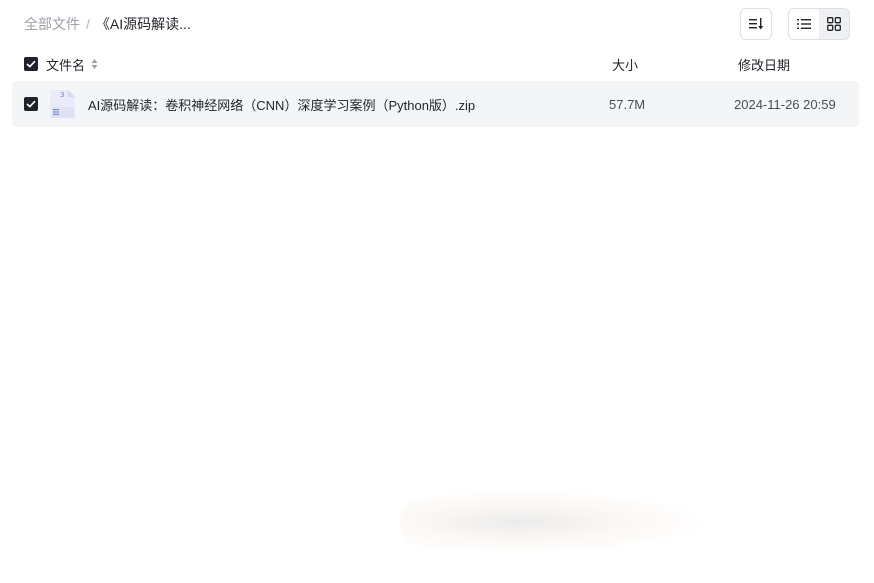  I want to click on sort-arrows-icon, so click(94, 64).